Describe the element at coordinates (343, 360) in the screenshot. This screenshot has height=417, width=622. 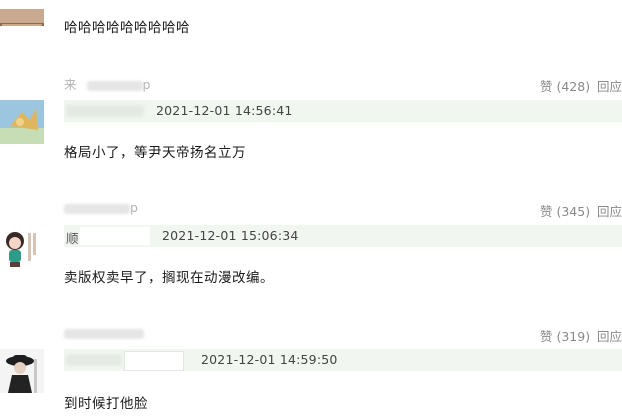
I see `comment-meta-bar: 2021-12-01 14:59:50` at that location.